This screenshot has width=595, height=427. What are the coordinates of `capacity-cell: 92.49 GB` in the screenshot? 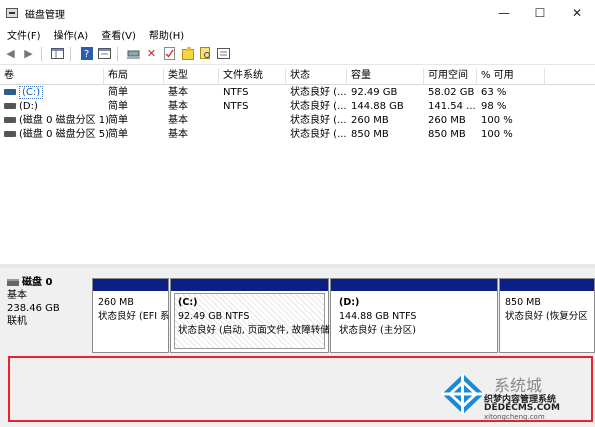 It's located at (374, 92).